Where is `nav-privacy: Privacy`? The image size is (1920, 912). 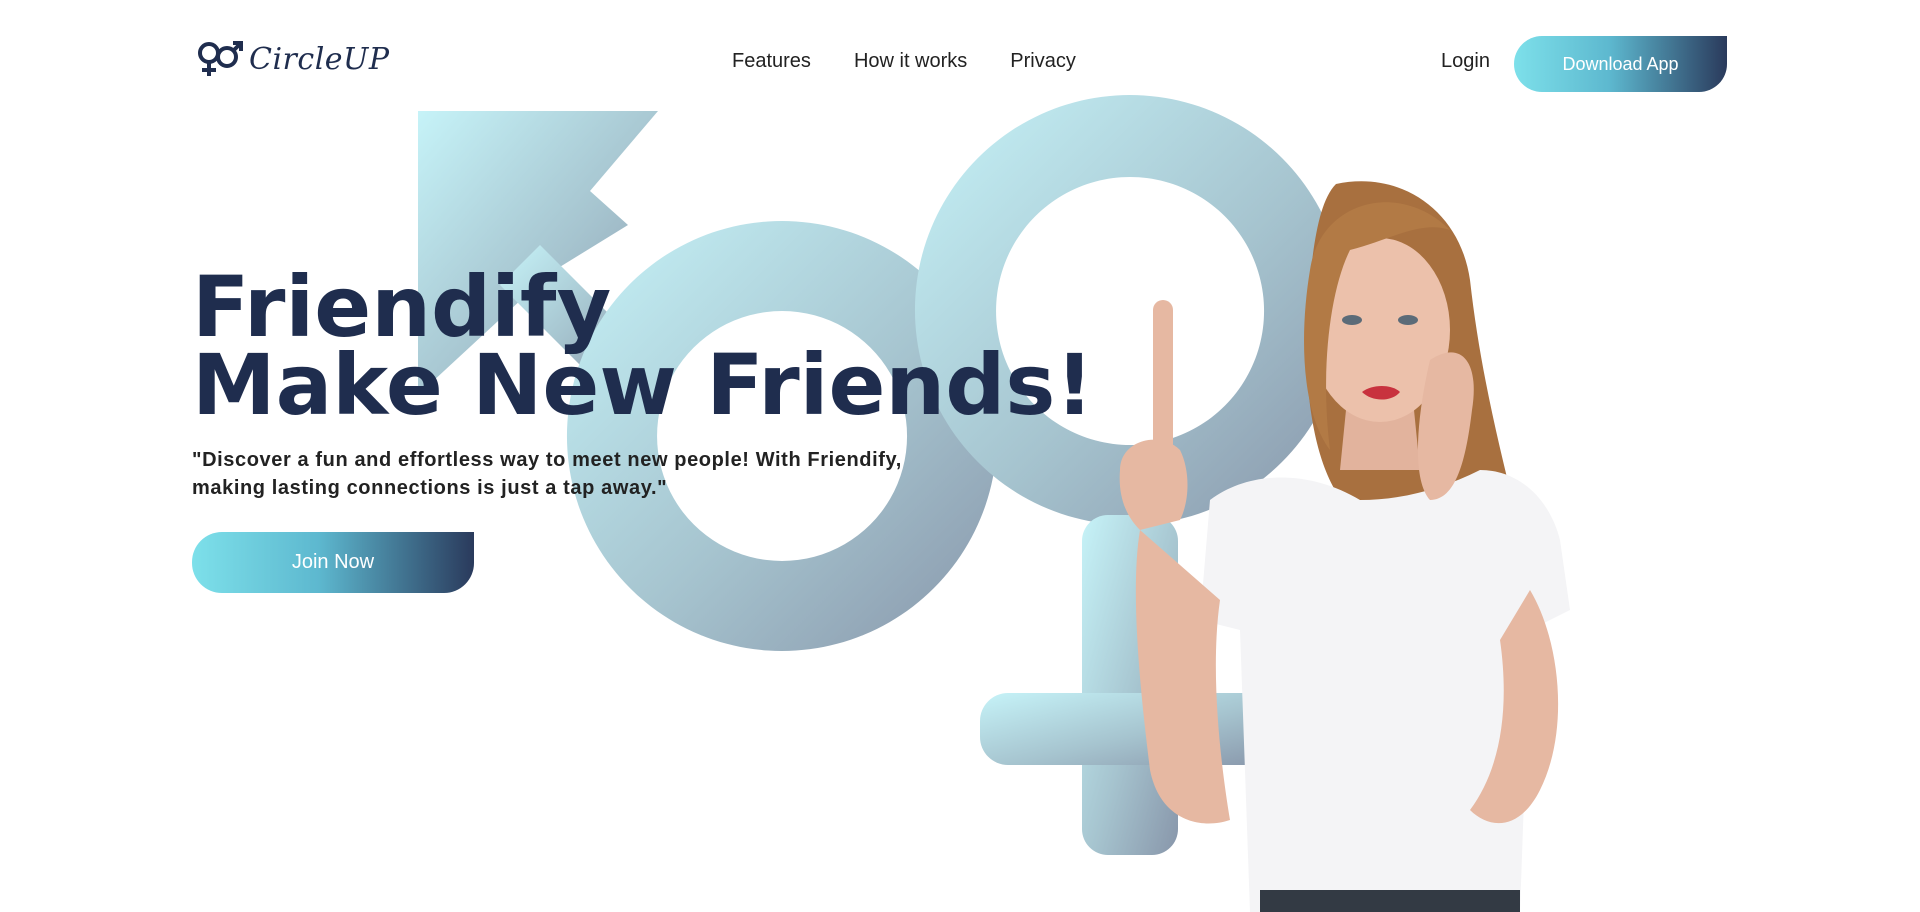 nav-privacy: Privacy is located at coordinates (1043, 61).